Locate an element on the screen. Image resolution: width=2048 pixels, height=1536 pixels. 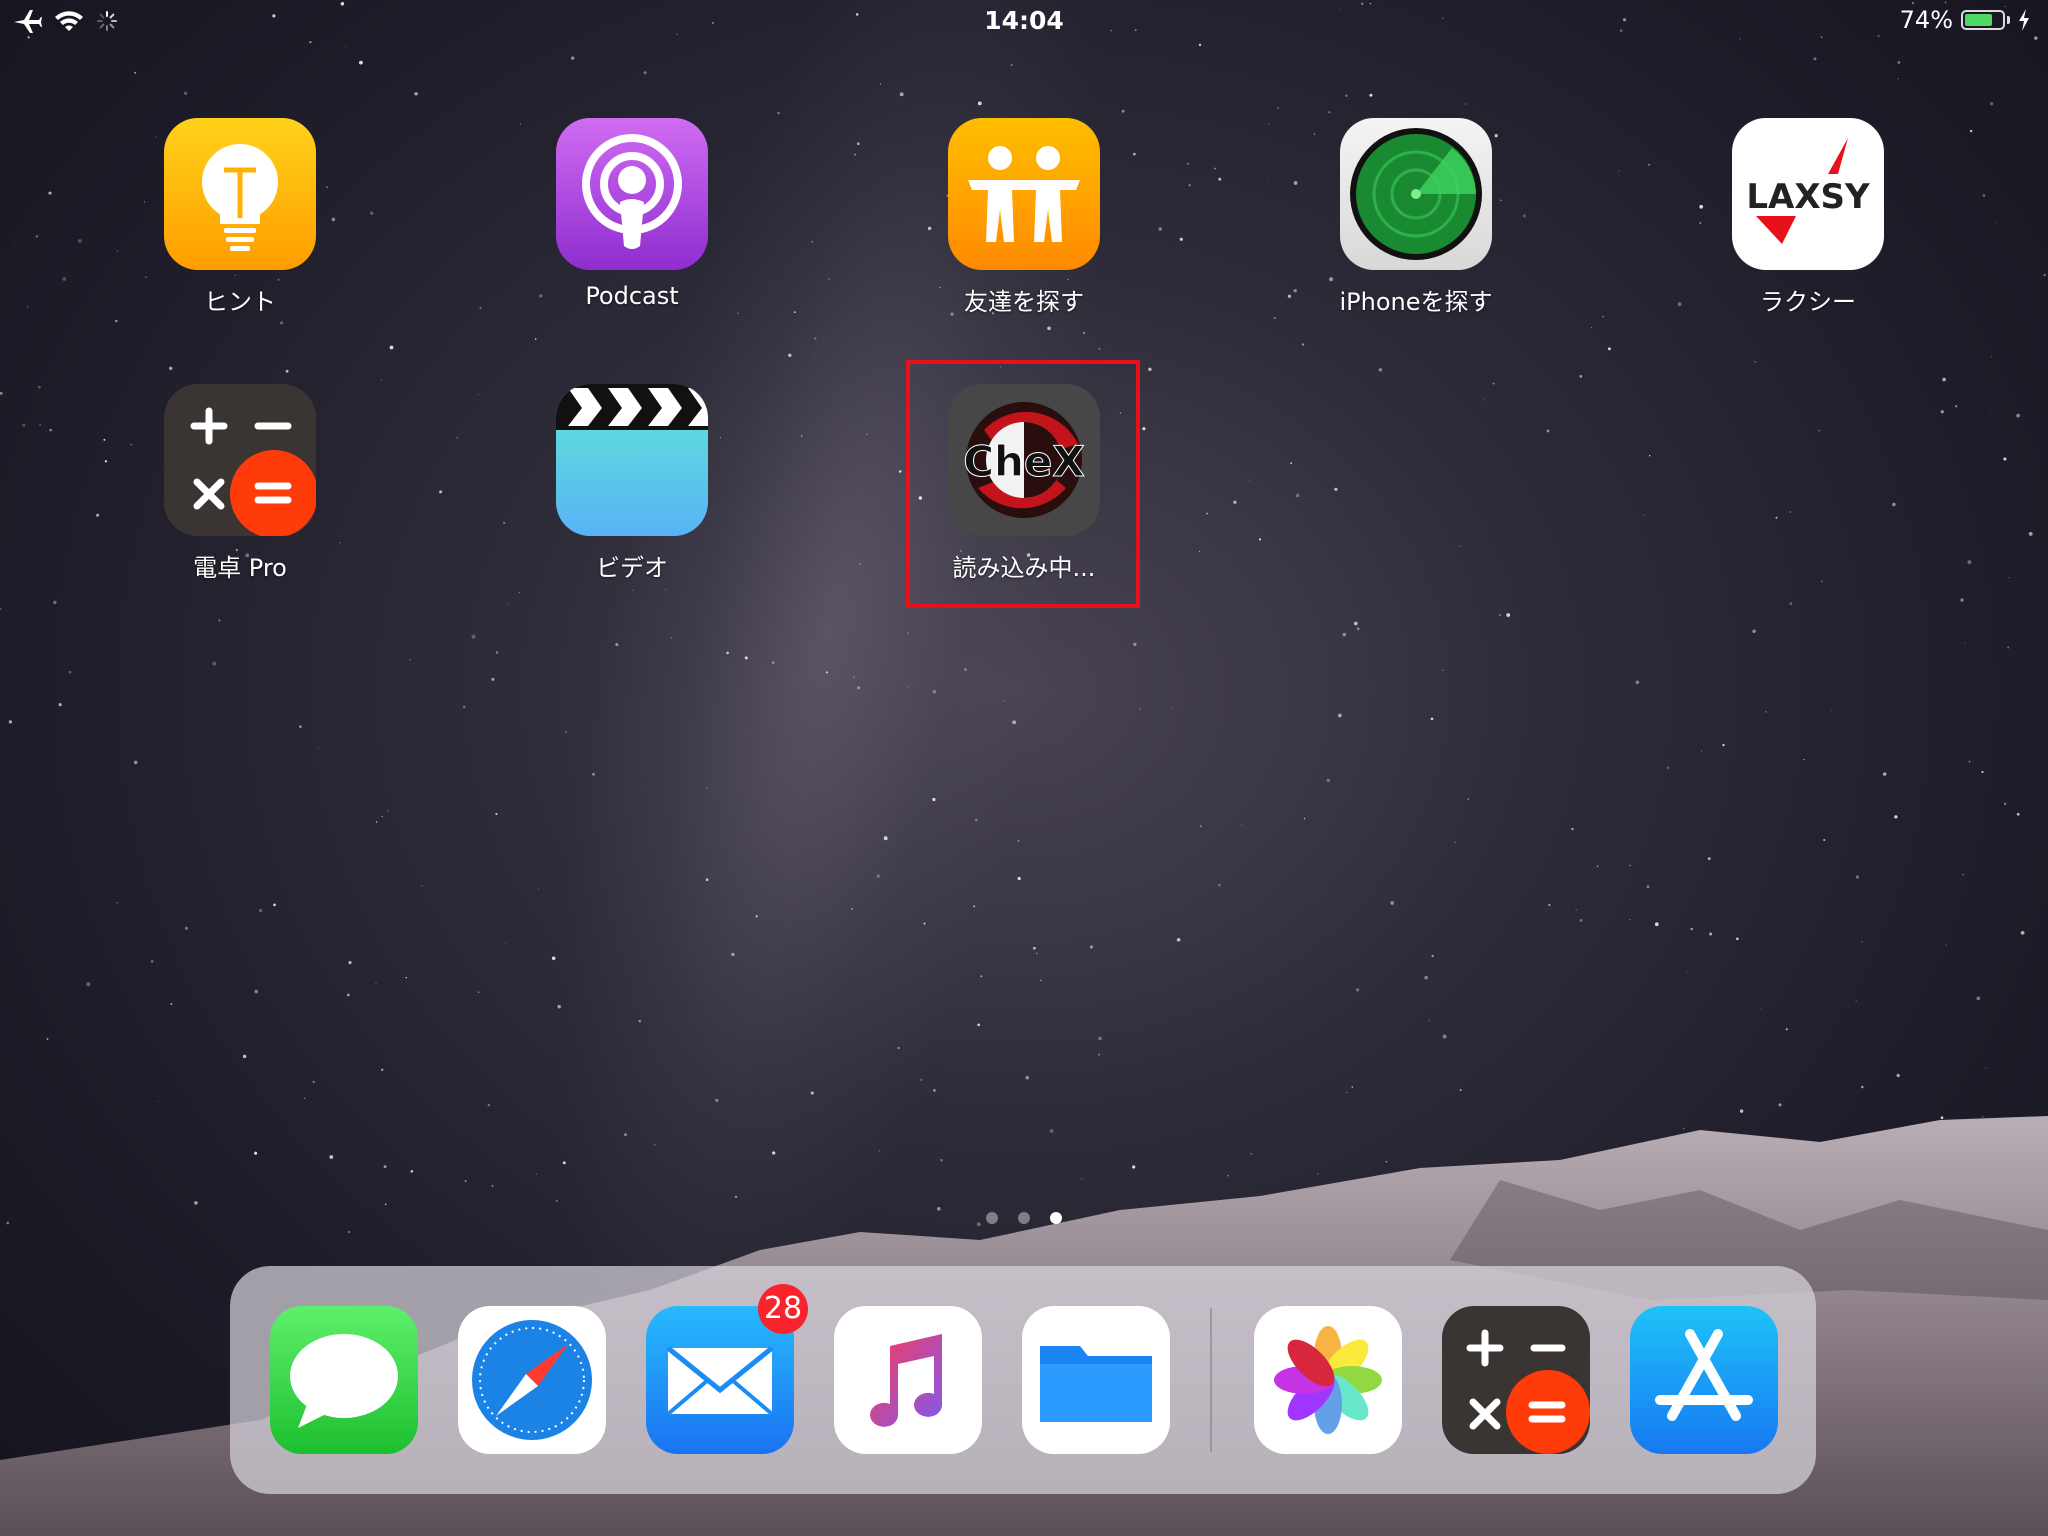
dock-photos is located at coordinates (1328, 1380).